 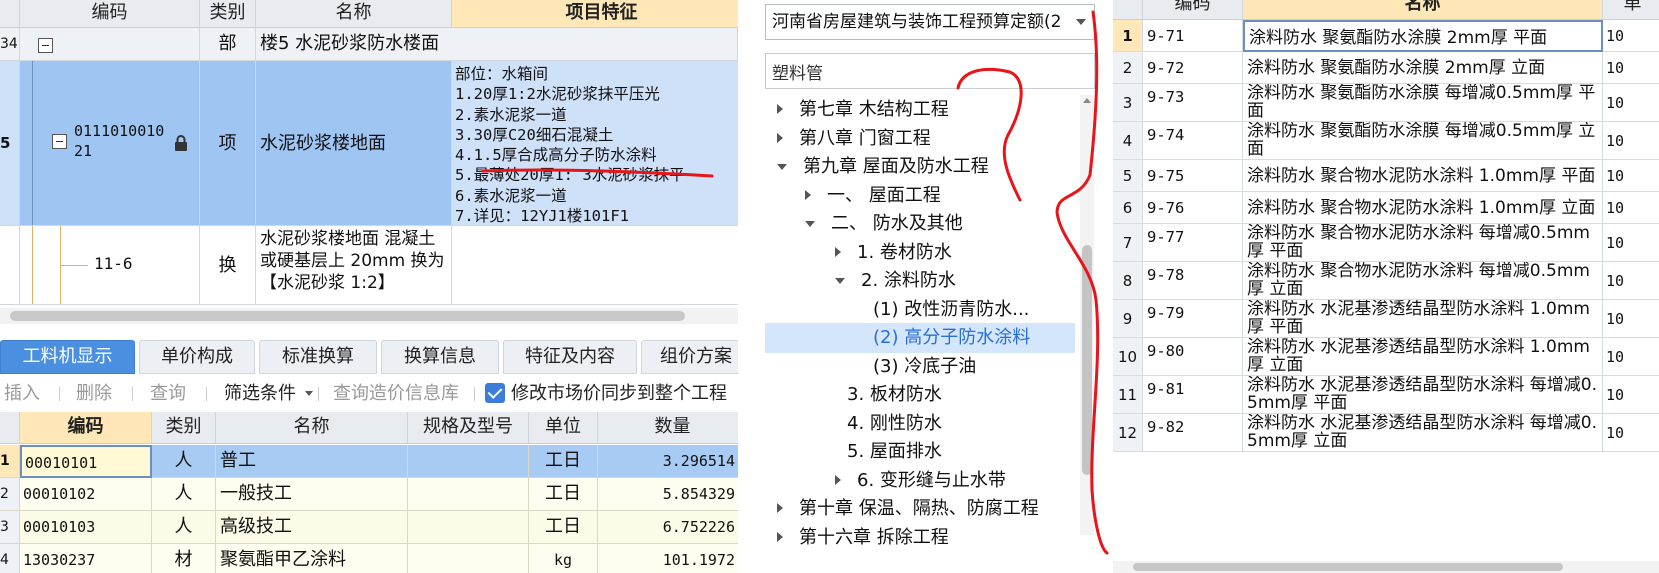 What do you see at coordinates (920, 110) in the screenshot?
I see `tree-node: 第七章 木结构工程` at bounding box center [920, 110].